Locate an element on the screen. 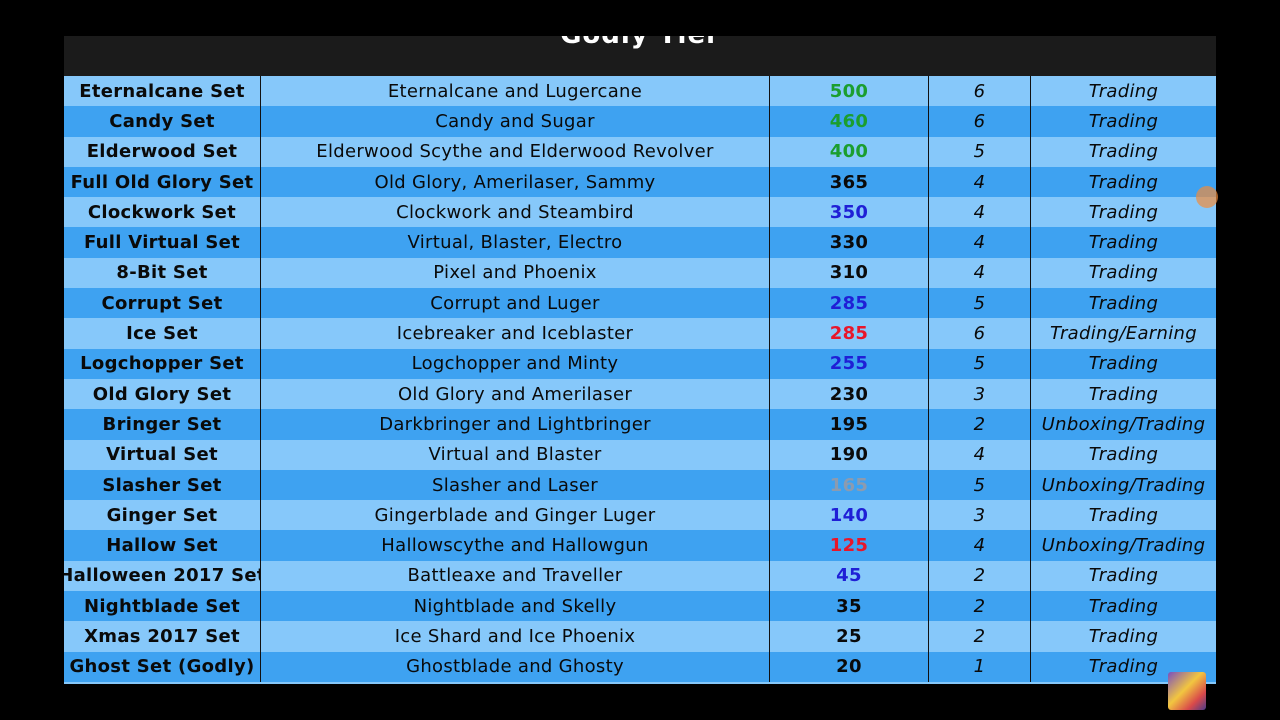  table-row: Candy Set Candy and Sugar 460 6 Trading is located at coordinates (640, 121).